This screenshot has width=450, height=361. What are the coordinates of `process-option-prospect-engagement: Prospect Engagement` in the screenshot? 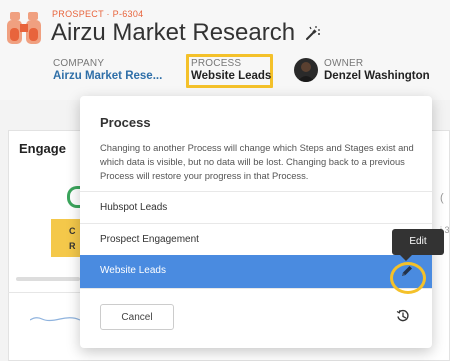 It's located at (256, 239).